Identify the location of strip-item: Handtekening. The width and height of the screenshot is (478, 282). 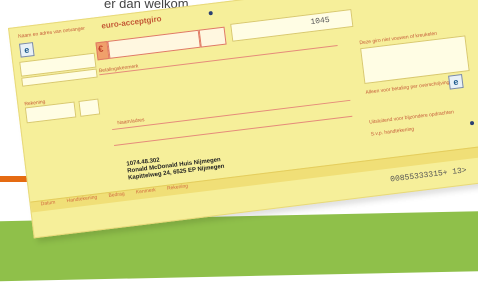
(82, 199).